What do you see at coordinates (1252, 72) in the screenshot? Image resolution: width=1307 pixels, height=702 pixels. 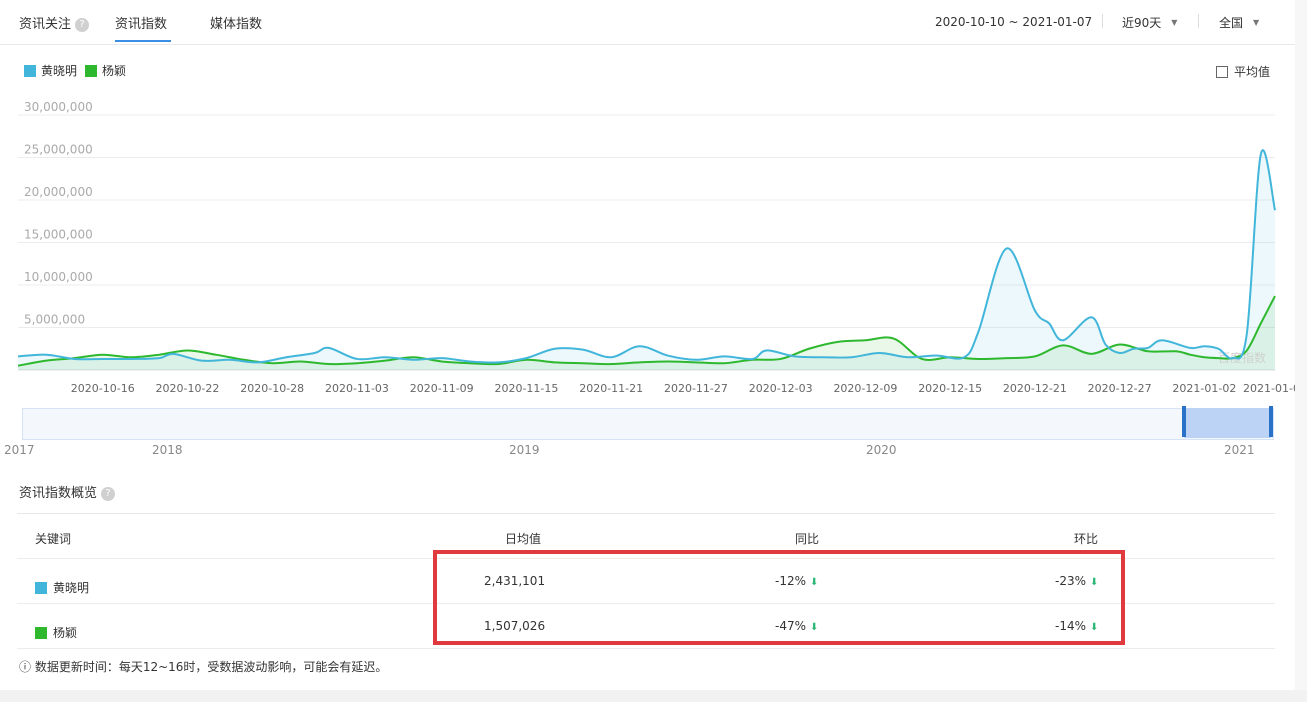 I see `average-label: 平均值` at bounding box center [1252, 72].